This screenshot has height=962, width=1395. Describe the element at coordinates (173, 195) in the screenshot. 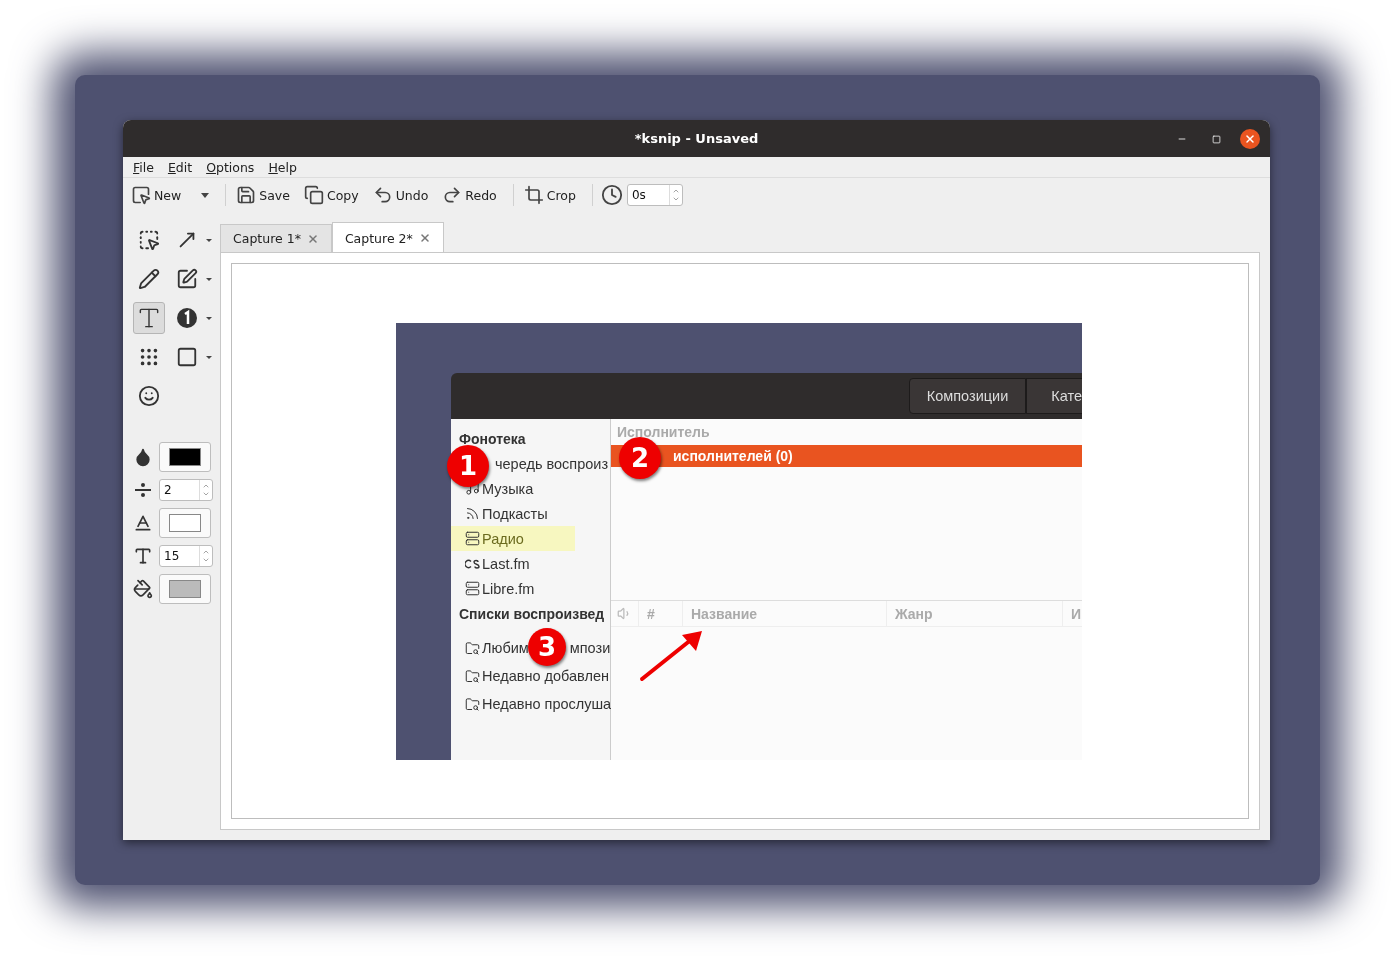

I see `toolbar-button: New` at that location.